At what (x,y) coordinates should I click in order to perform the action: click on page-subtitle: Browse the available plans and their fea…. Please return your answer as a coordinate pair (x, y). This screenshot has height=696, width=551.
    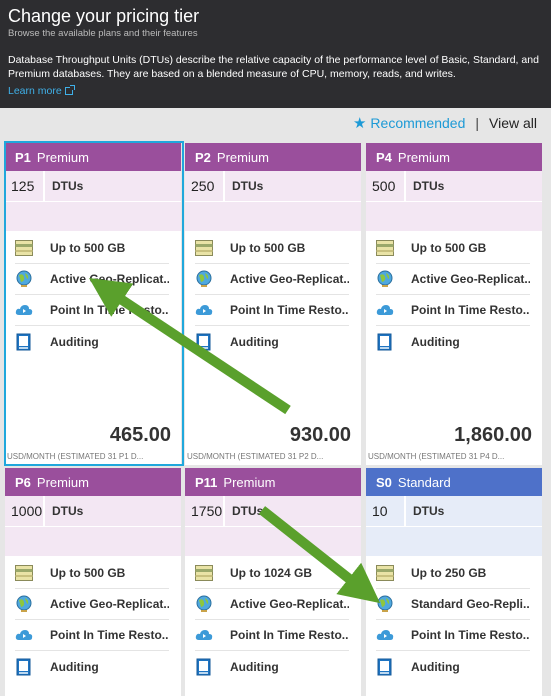
    Looking at the image, I should click on (103, 33).